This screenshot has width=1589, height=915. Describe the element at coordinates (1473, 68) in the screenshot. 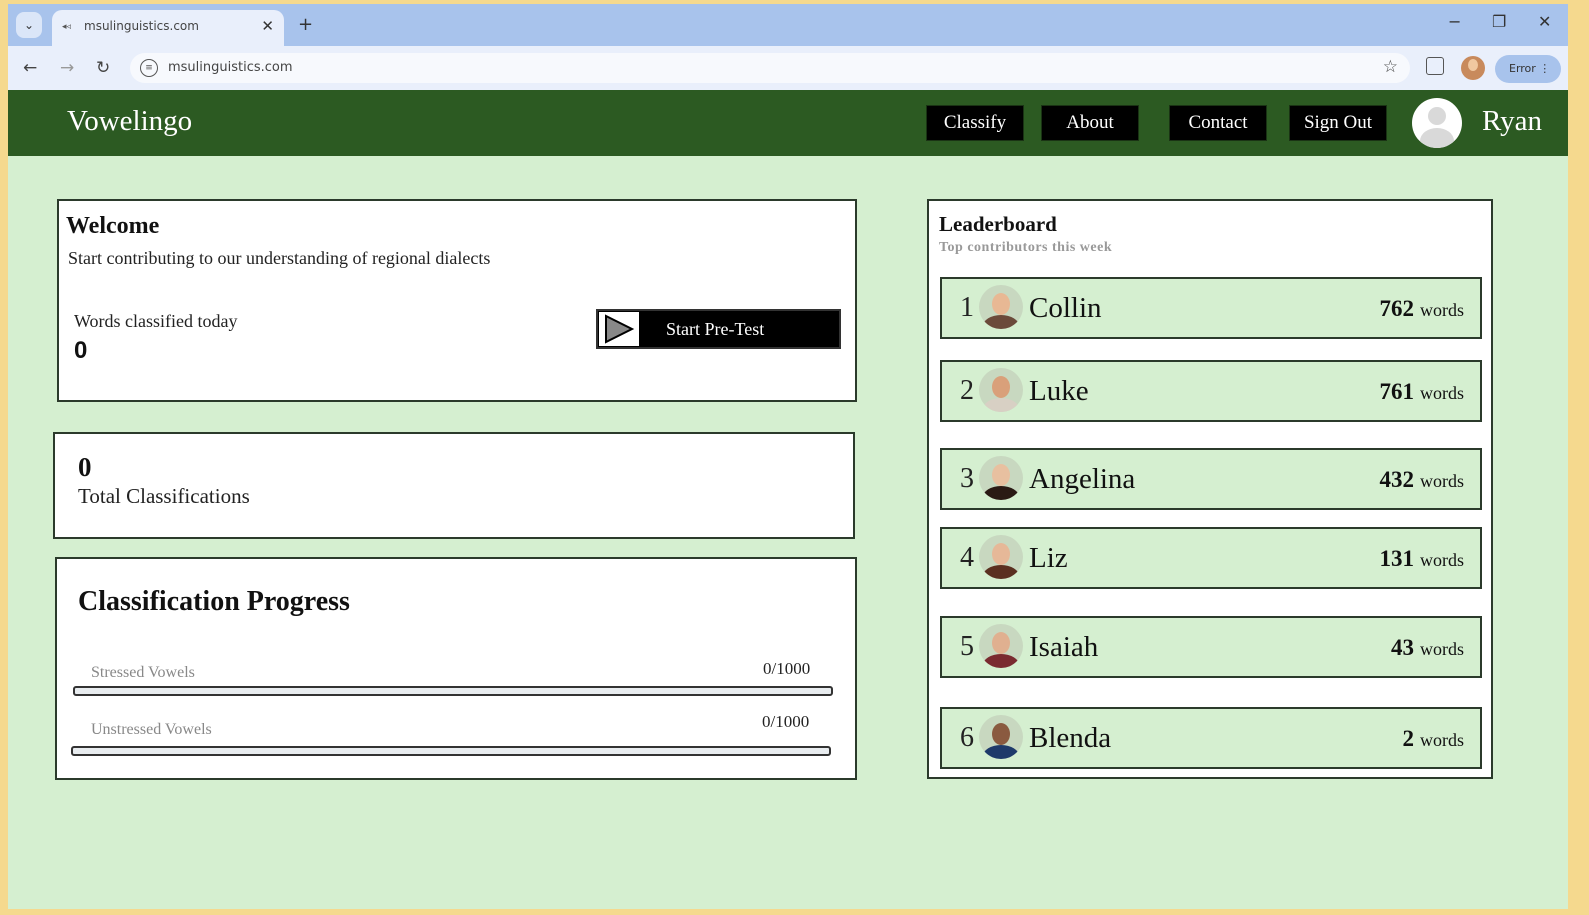

I see `profile-avatar-icon` at that location.